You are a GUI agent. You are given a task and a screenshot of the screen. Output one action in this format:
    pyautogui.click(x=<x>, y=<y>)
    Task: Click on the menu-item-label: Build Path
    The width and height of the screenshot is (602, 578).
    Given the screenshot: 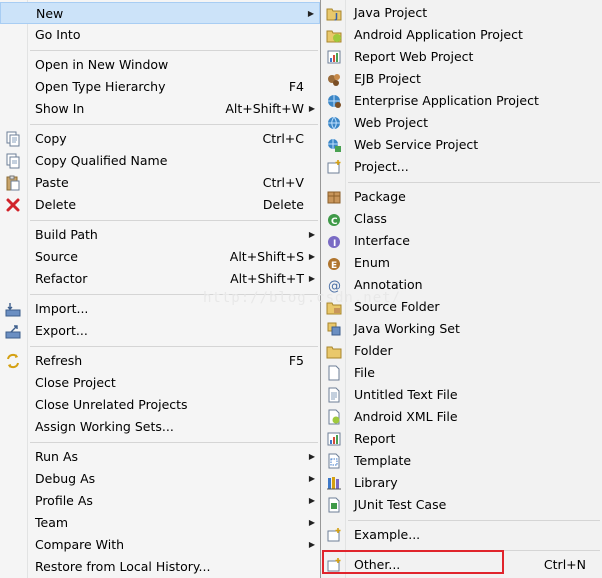 What is the action you would take?
    pyautogui.click(x=66, y=234)
    